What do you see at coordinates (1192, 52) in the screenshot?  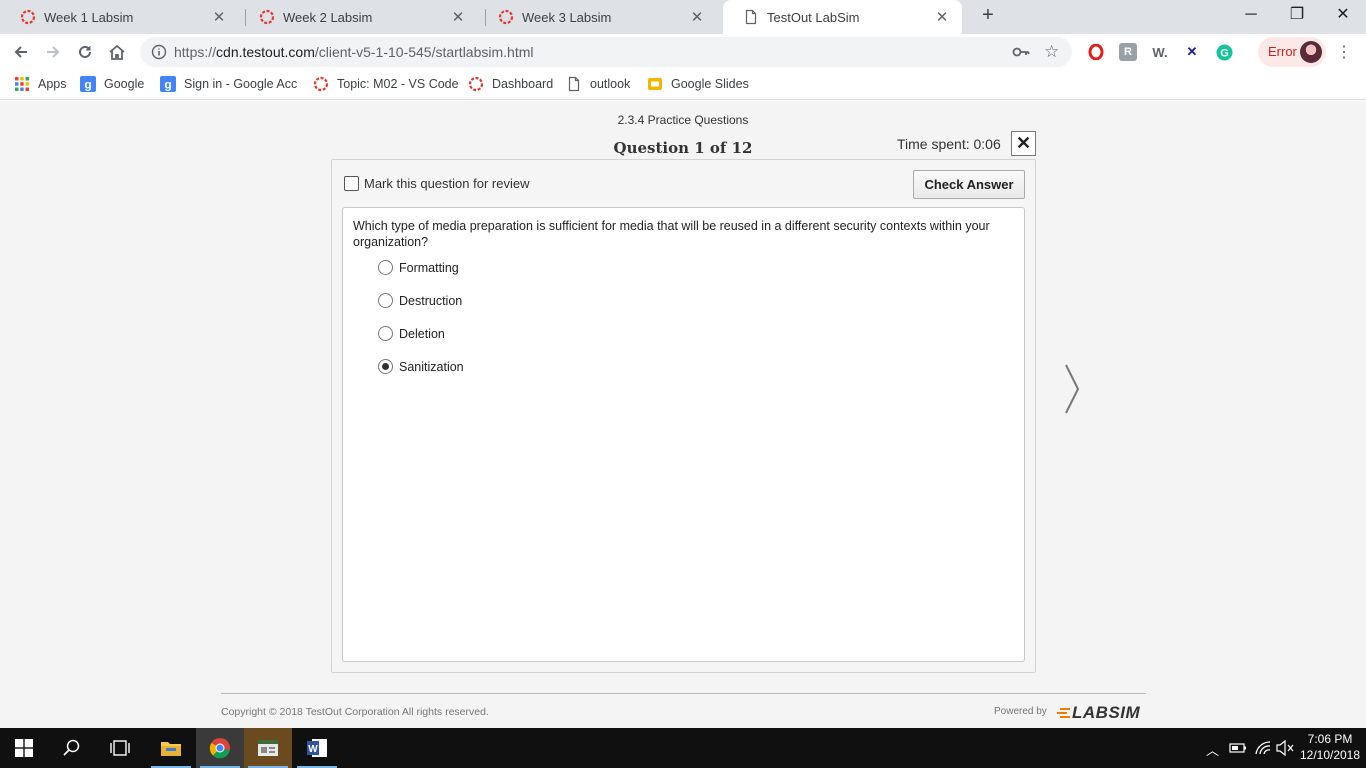 I see `arrows-extension-icon: ✕` at bounding box center [1192, 52].